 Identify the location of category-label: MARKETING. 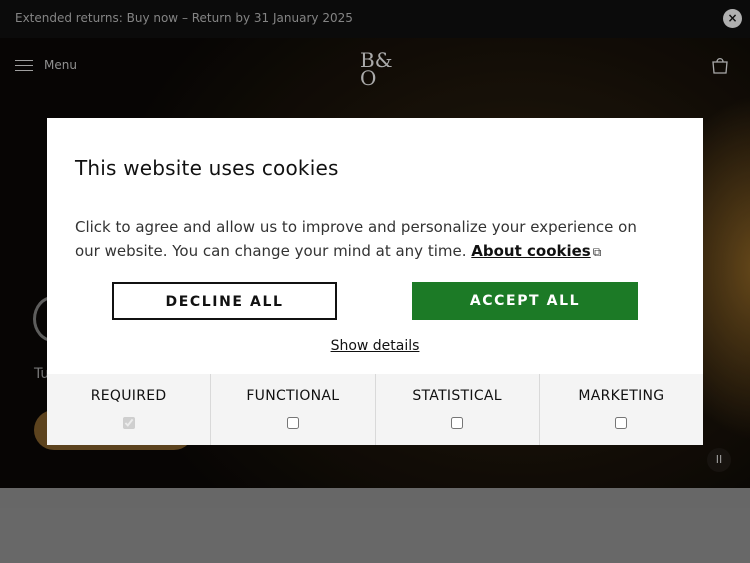
(621, 396).